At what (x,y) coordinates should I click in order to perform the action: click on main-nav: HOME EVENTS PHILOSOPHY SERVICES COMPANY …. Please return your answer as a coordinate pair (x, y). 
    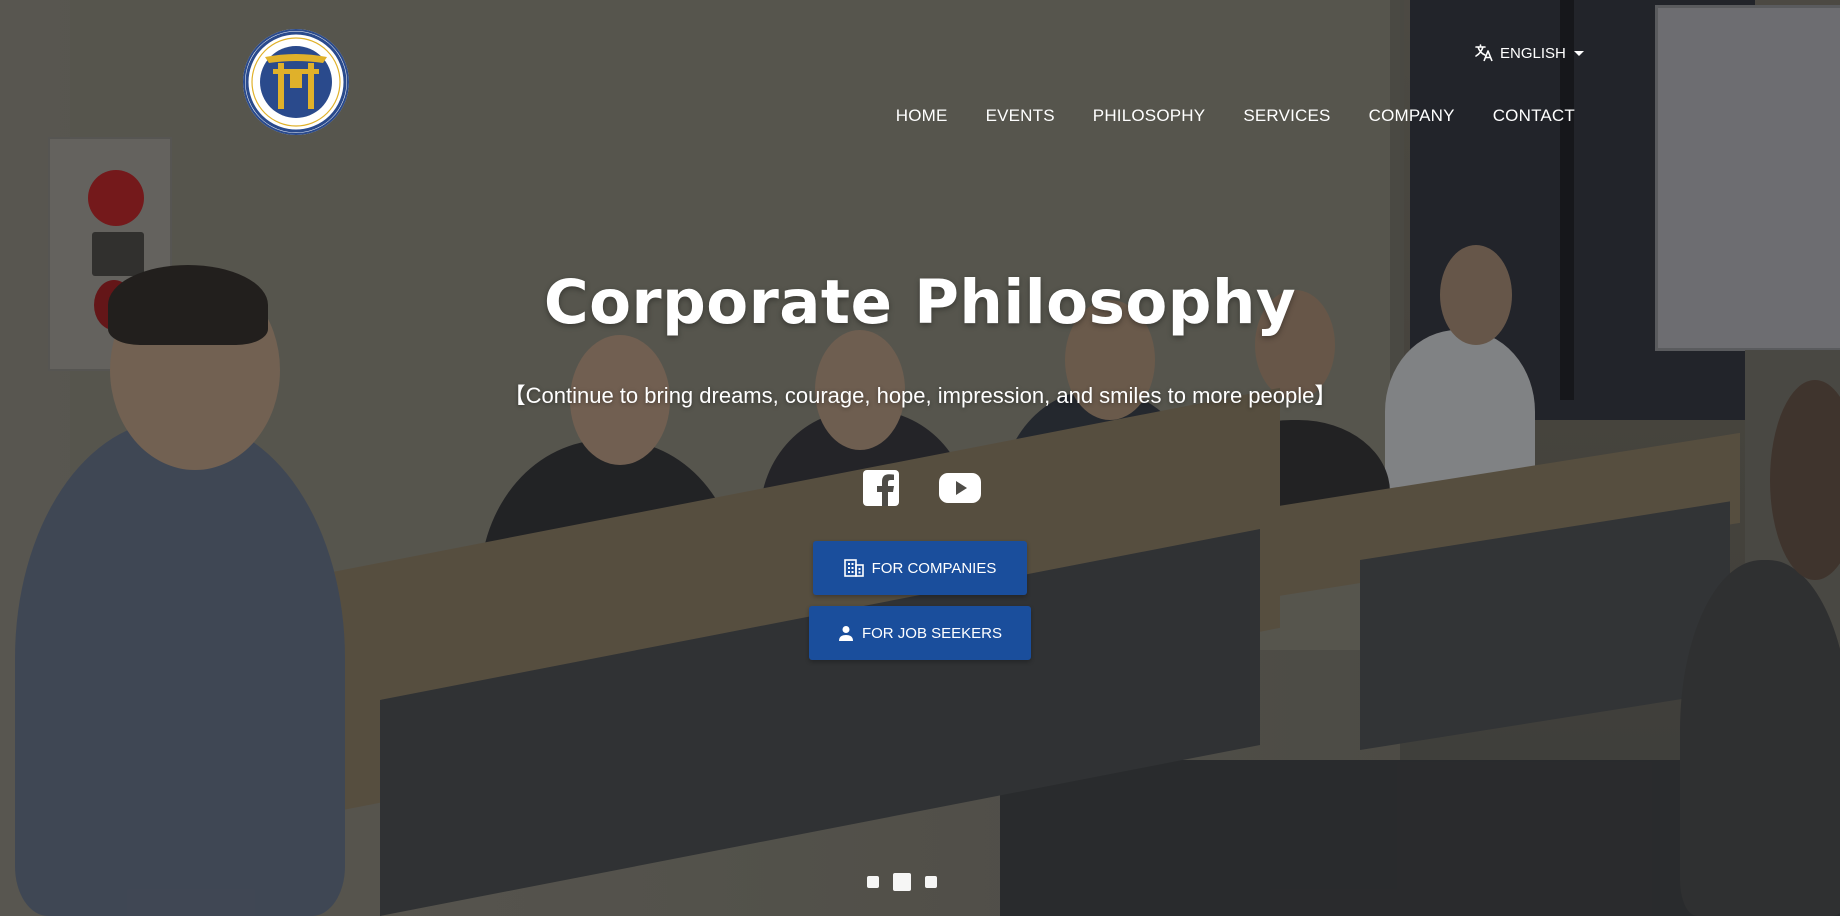
    Looking at the image, I should click on (1235, 116).